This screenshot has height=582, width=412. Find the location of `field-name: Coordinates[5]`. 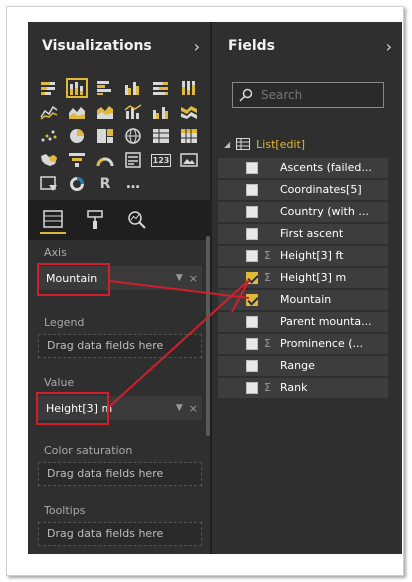

field-name: Coordinates[5] is located at coordinates (321, 189).